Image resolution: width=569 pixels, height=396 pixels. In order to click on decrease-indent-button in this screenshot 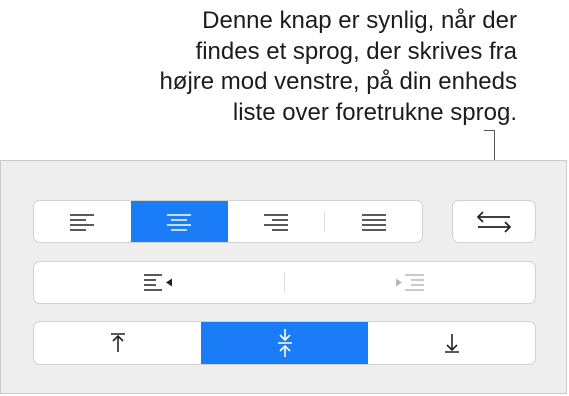, I will do `click(159, 282)`.